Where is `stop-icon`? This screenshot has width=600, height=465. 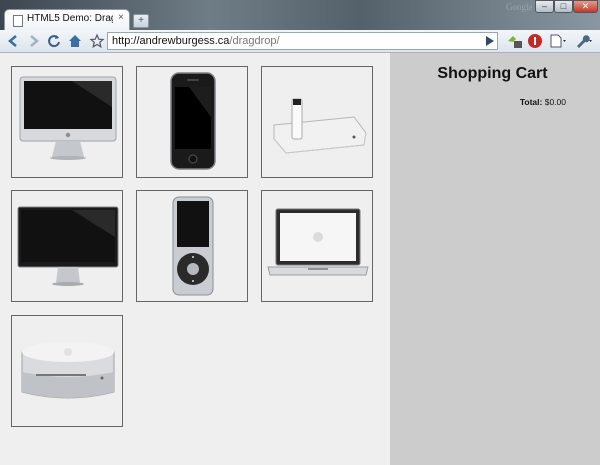 stop-icon is located at coordinates (535, 41).